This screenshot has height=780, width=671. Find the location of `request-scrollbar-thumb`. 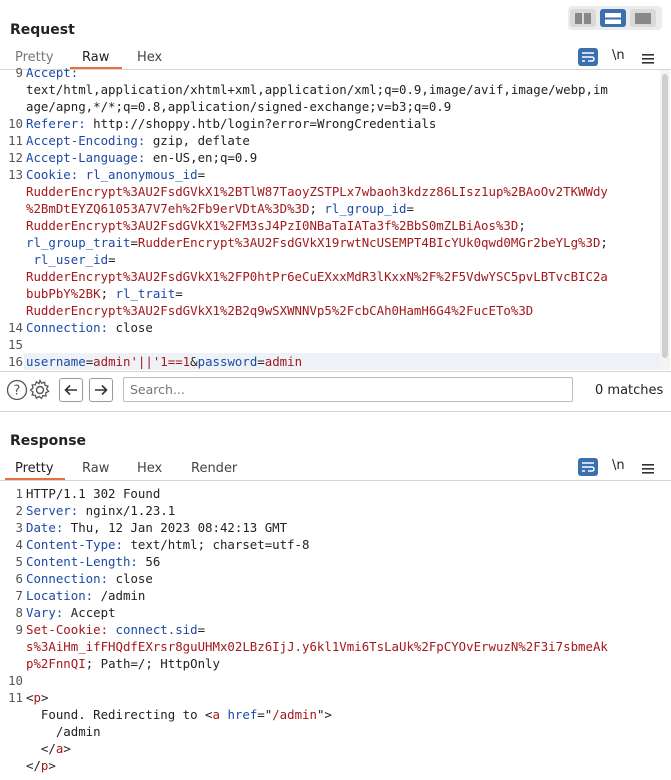

request-scrollbar-thumb is located at coordinates (665, 216).